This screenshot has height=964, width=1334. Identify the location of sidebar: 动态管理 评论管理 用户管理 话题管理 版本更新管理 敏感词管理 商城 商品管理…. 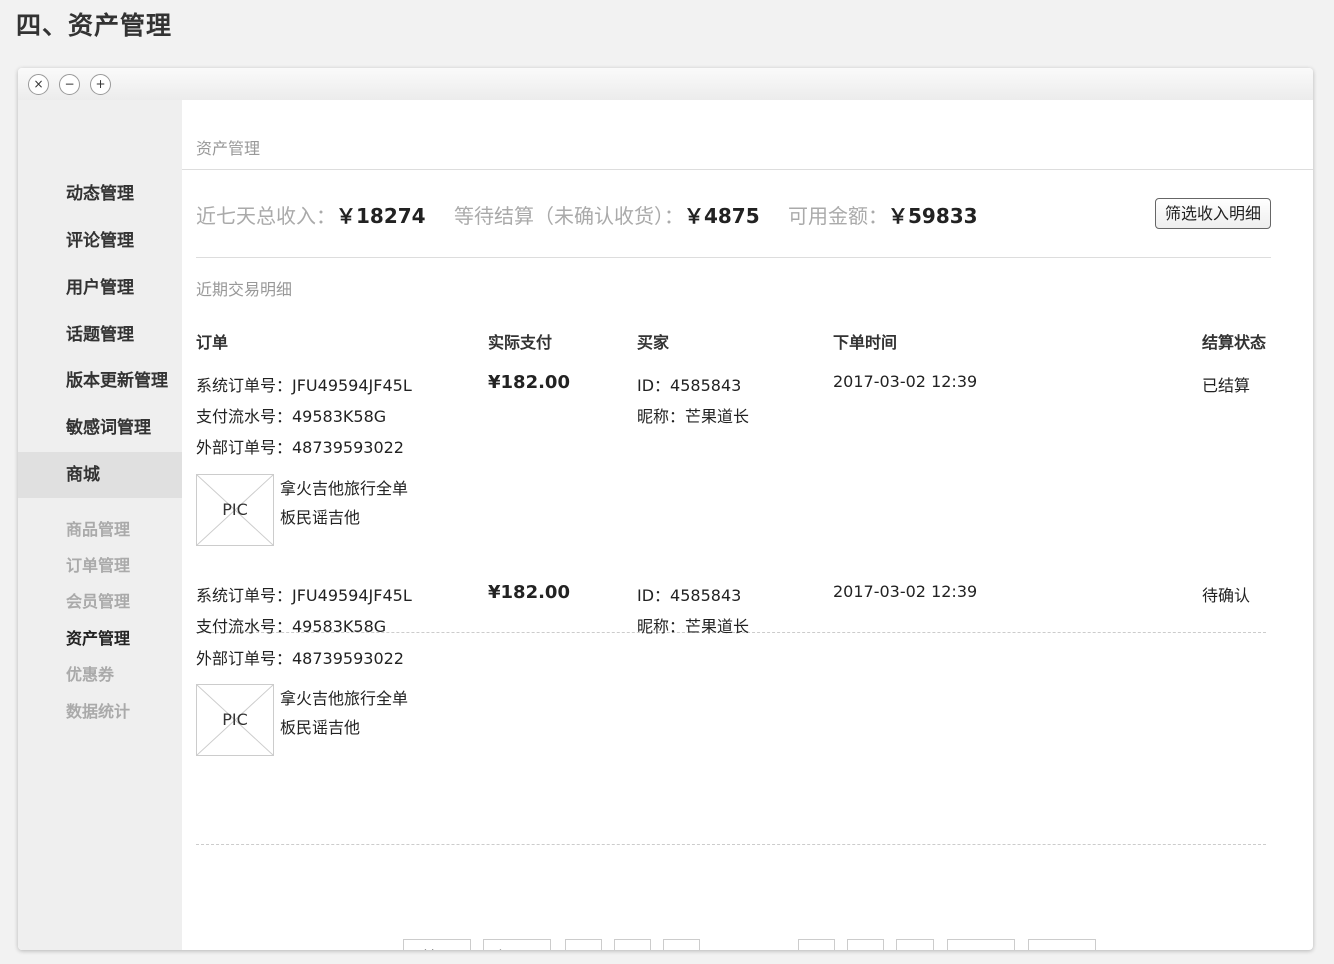
(100, 525).